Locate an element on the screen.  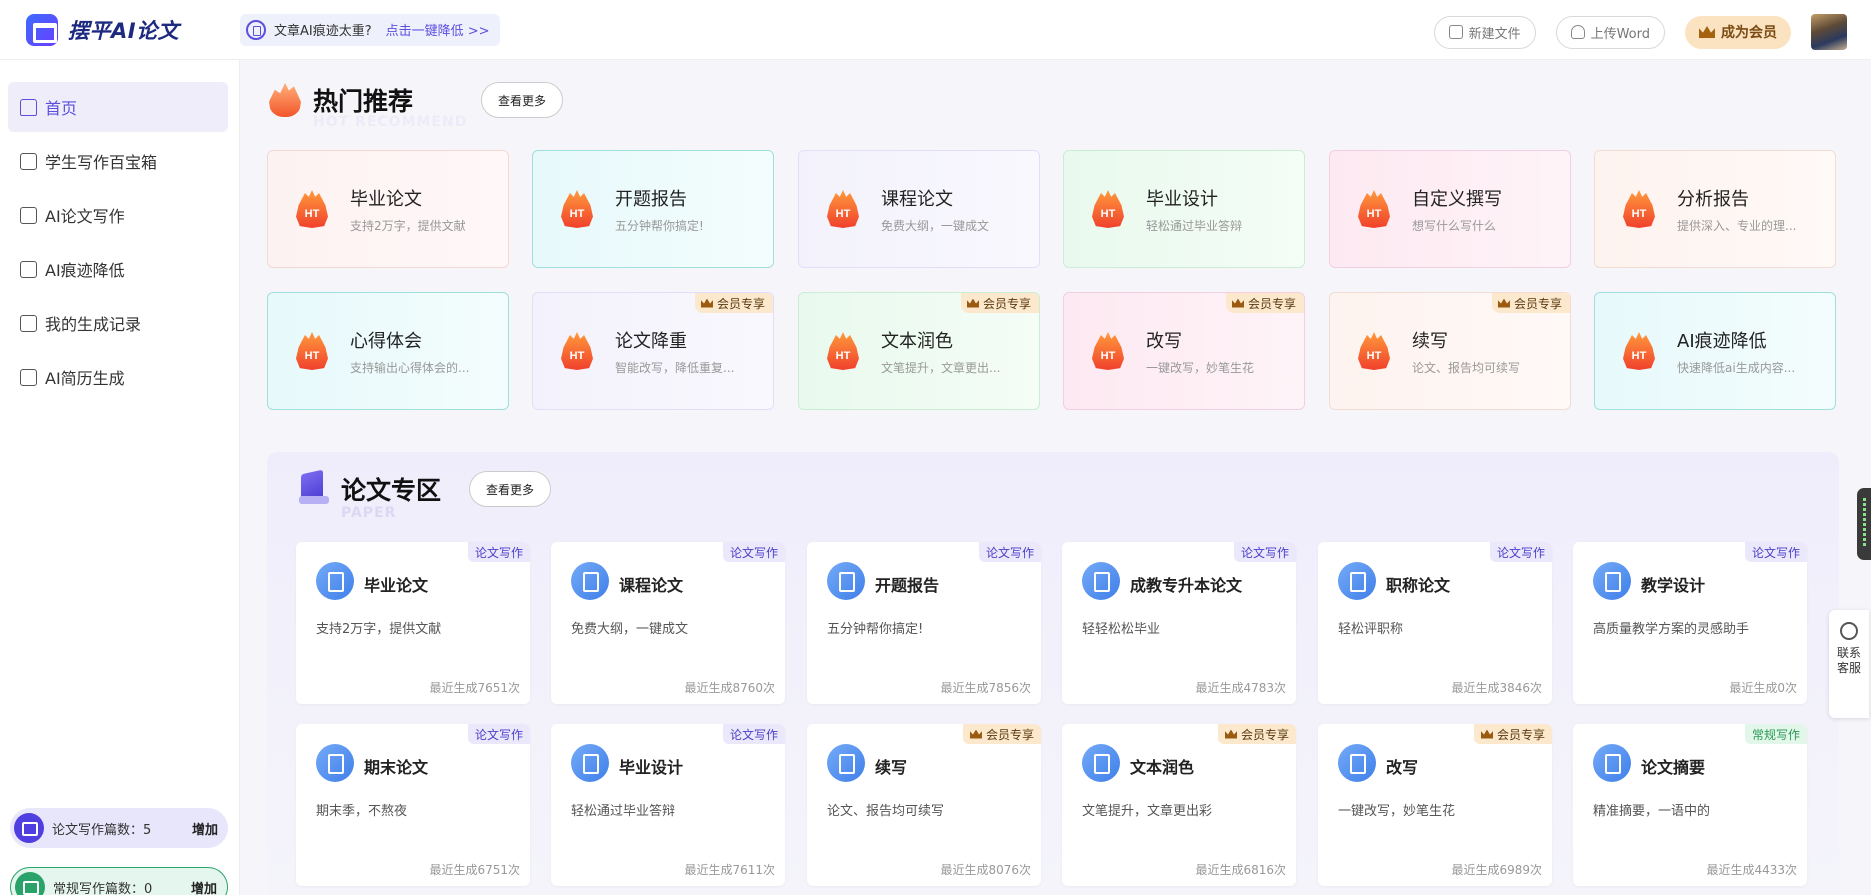
paper-card-desc: 支持2万字，提供文献 is located at coordinates (379, 629).